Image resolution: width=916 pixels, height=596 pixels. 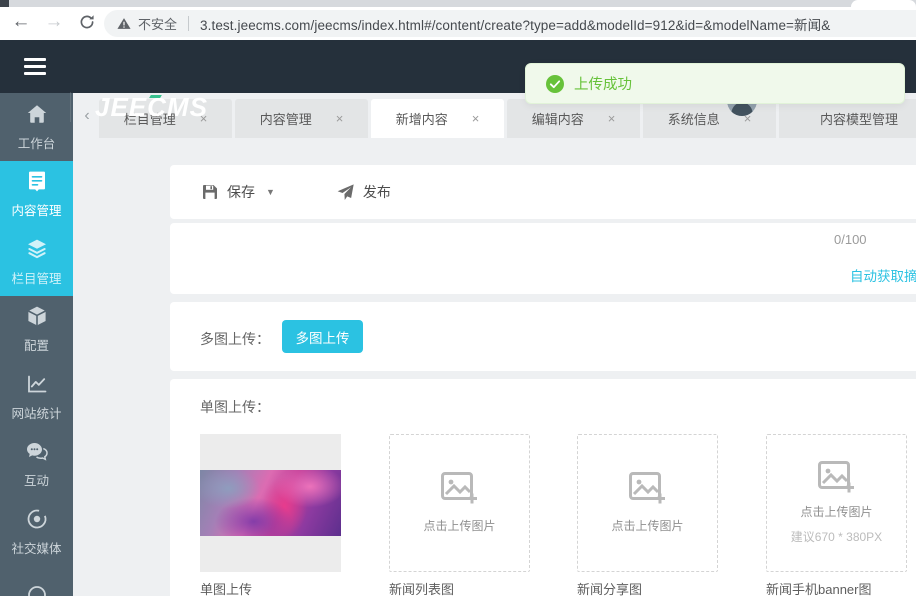 I want to click on cube-icon, so click(x=36, y=316).